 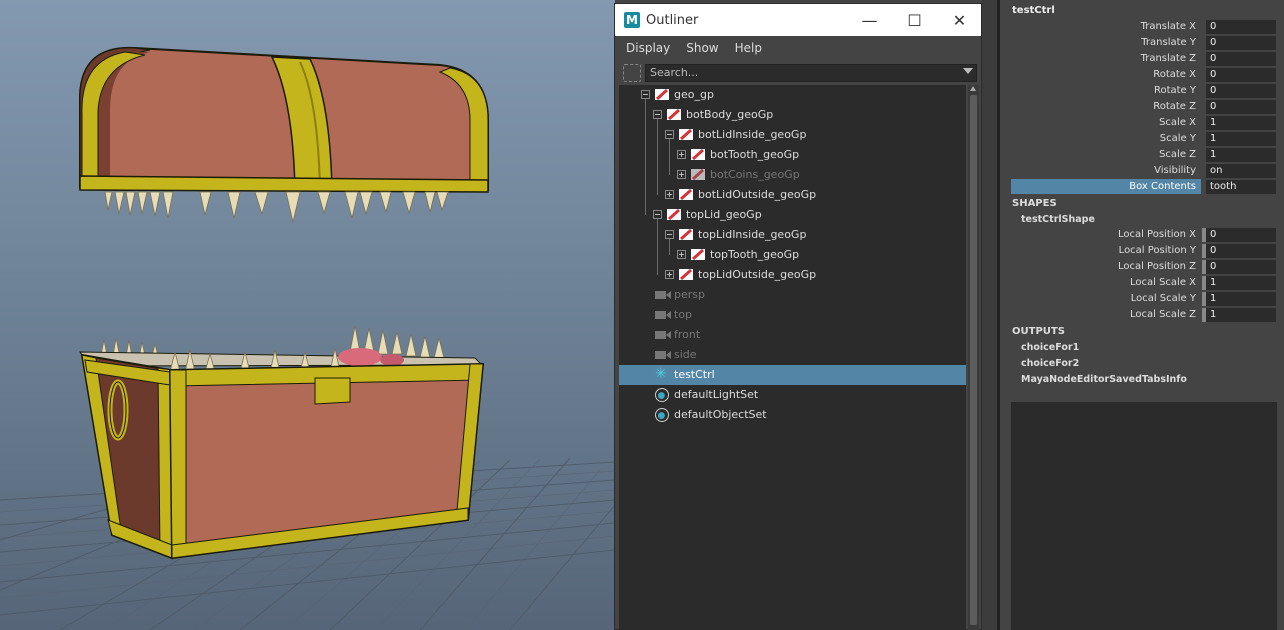 I want to click on tree-item-top: top, so click(x=792, y=315).